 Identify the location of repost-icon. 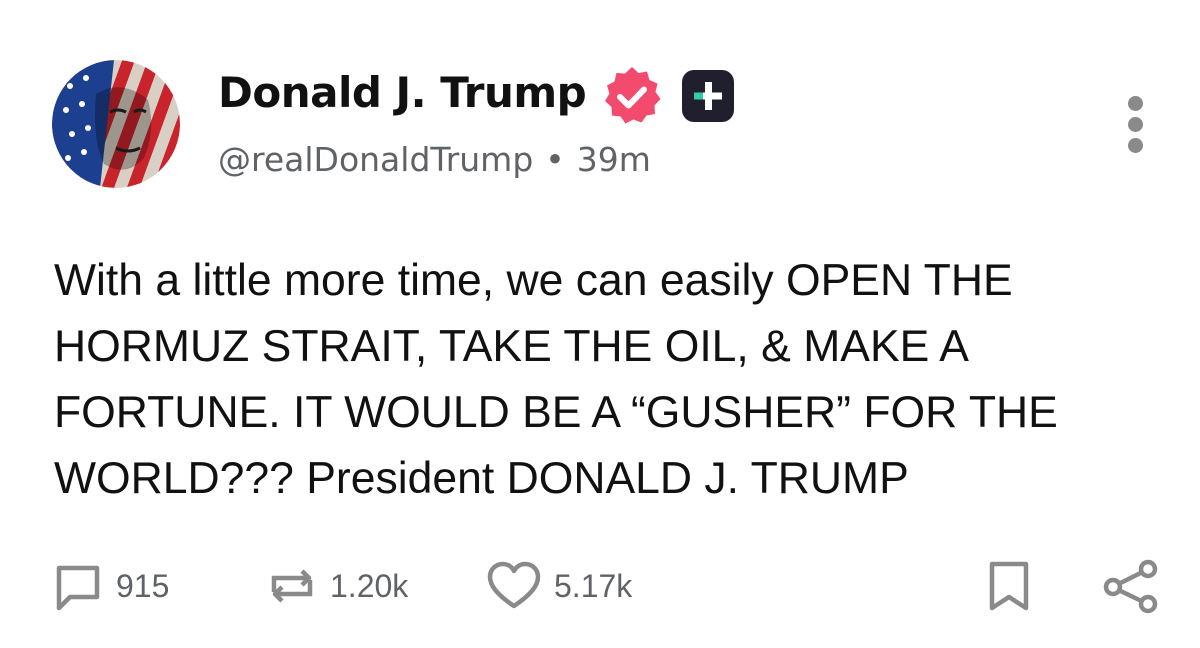
(292, 586).